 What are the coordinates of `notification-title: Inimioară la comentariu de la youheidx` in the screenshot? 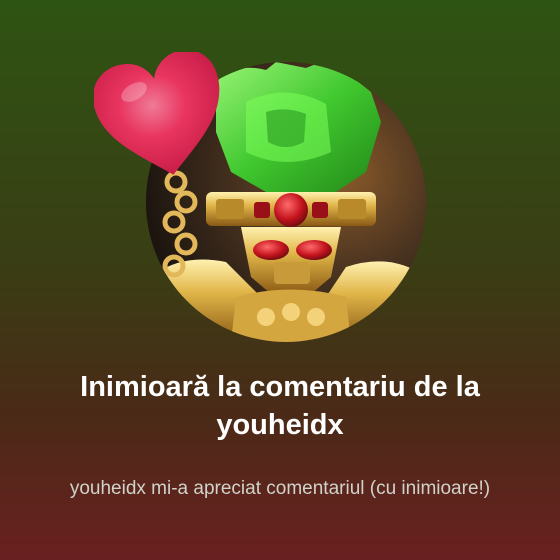 It's located at (280, 406).